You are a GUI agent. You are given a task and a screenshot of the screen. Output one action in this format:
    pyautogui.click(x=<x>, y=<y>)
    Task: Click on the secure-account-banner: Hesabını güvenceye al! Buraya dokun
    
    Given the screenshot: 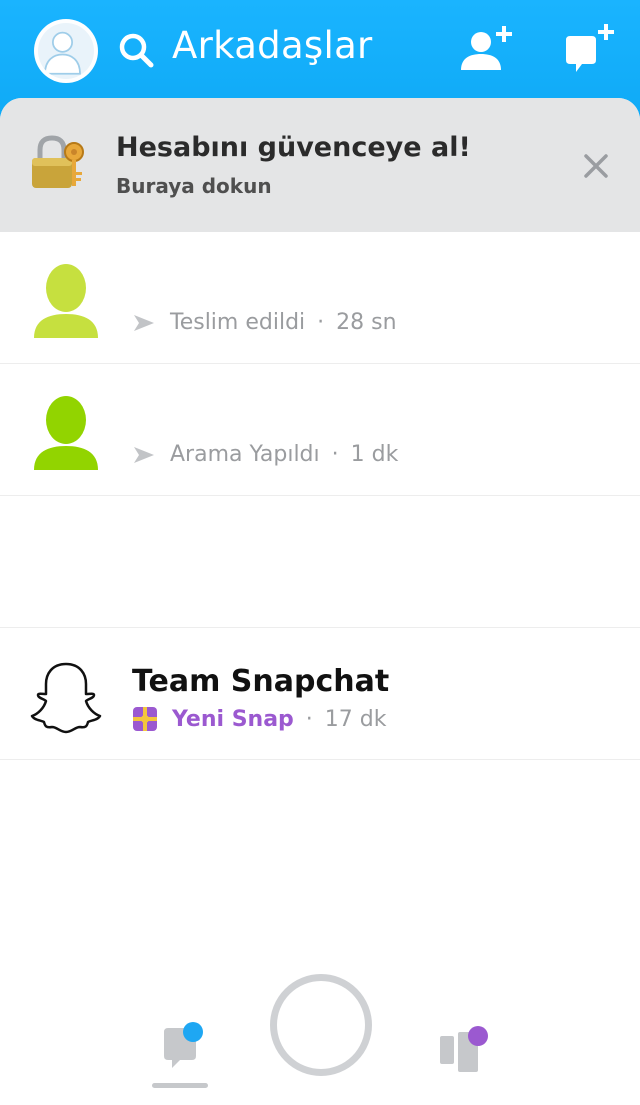 What is the action you would take?
    pyautogui.click(x=320, y=165)
    